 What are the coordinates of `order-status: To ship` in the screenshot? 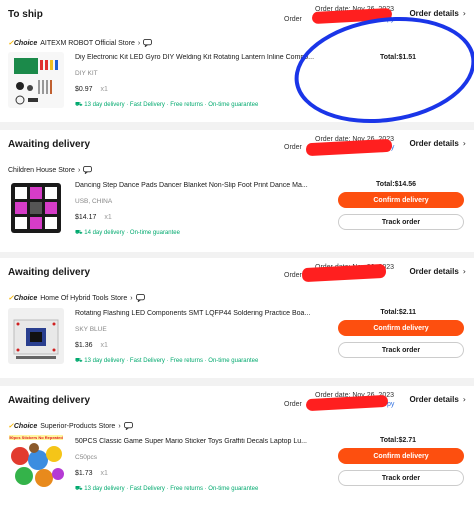 It's located at (25, 14).